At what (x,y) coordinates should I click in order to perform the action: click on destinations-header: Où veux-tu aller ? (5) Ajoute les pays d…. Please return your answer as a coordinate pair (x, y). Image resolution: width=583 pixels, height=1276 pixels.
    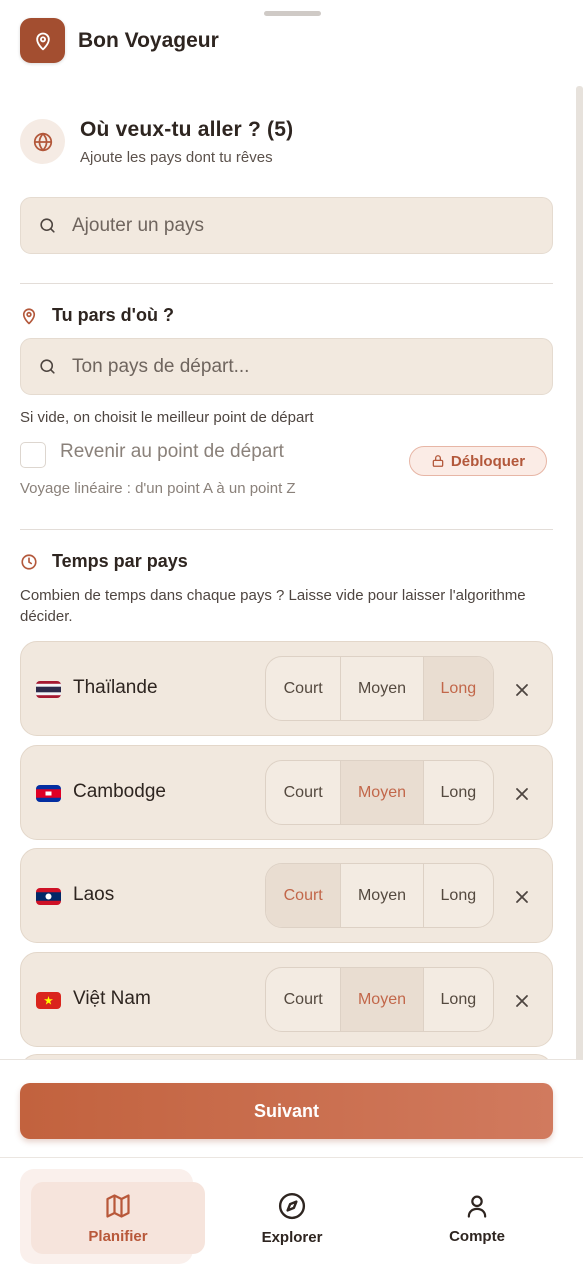
    Looking at the image, I should click on (286, 143).